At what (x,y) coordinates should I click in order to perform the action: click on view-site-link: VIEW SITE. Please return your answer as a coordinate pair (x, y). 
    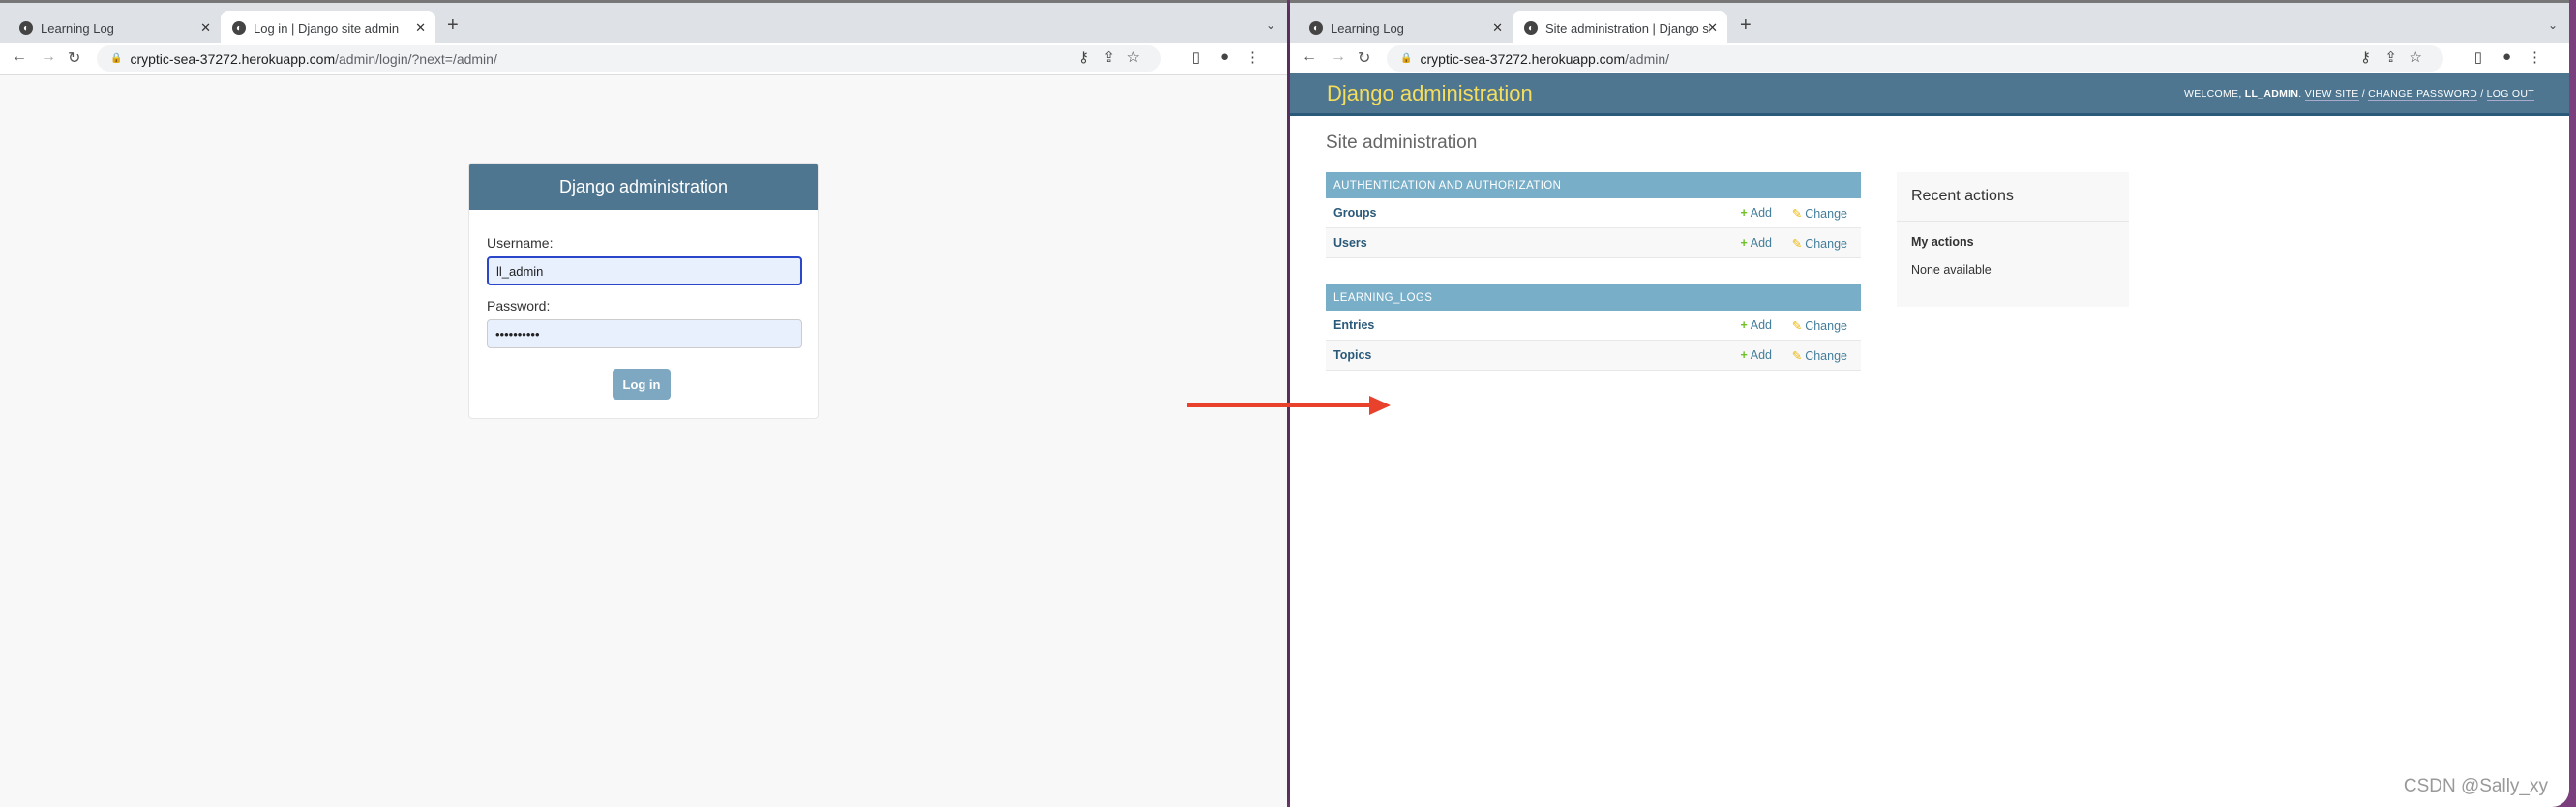
    Looking at the image, I should click on (2331, 94).